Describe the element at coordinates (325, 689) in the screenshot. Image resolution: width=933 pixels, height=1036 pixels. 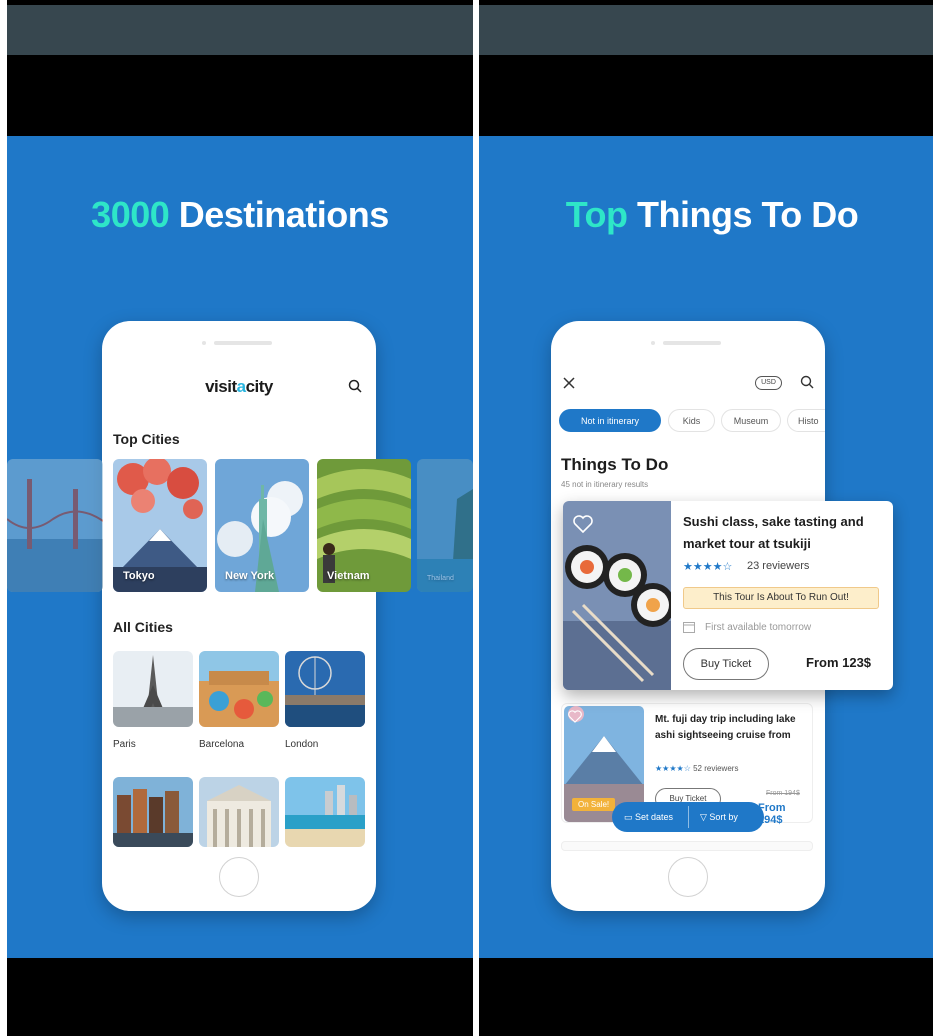
I see `city-thumb-london` at that location.